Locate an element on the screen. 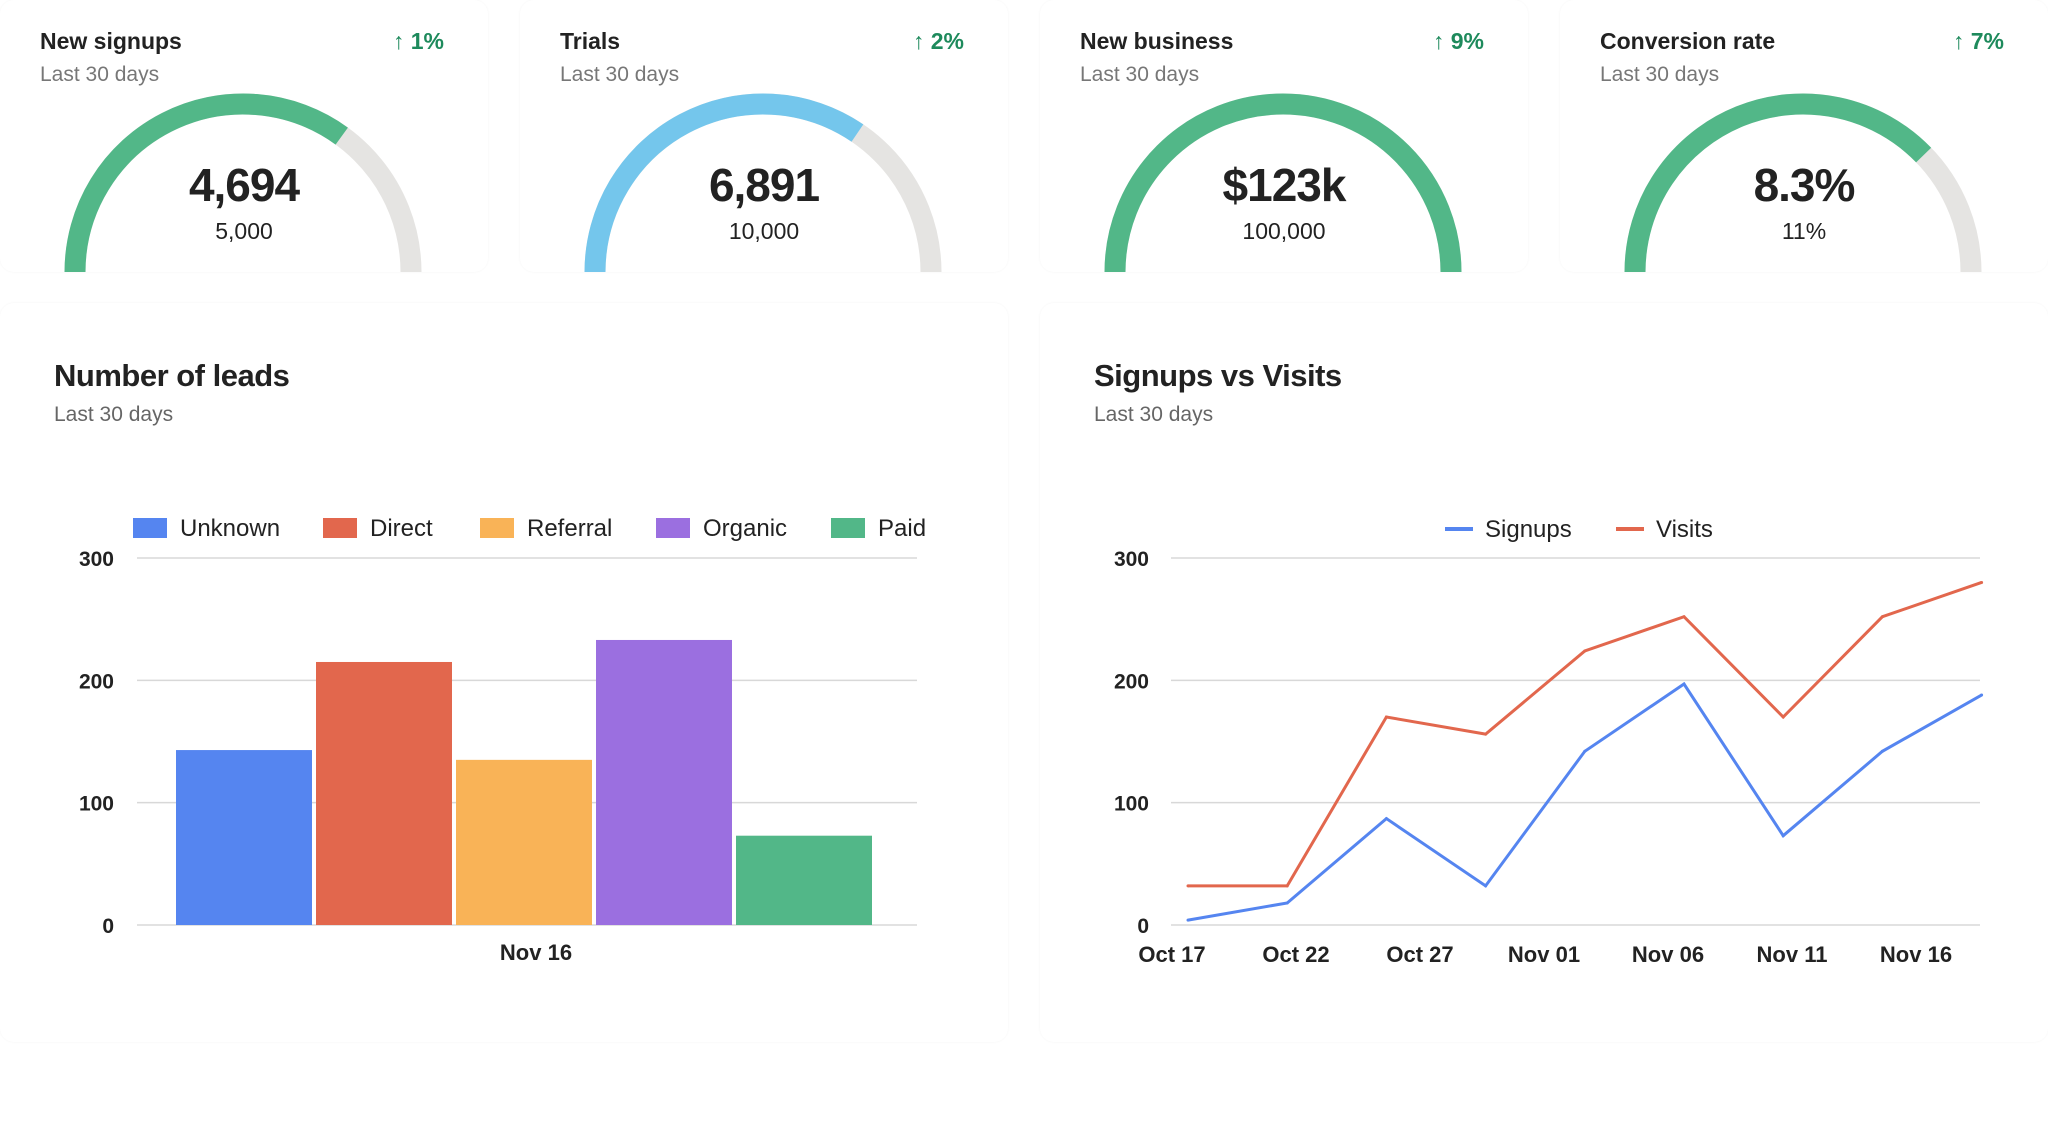  kpi-delta: ↑ 7% is located at coordinates (1978, 41).